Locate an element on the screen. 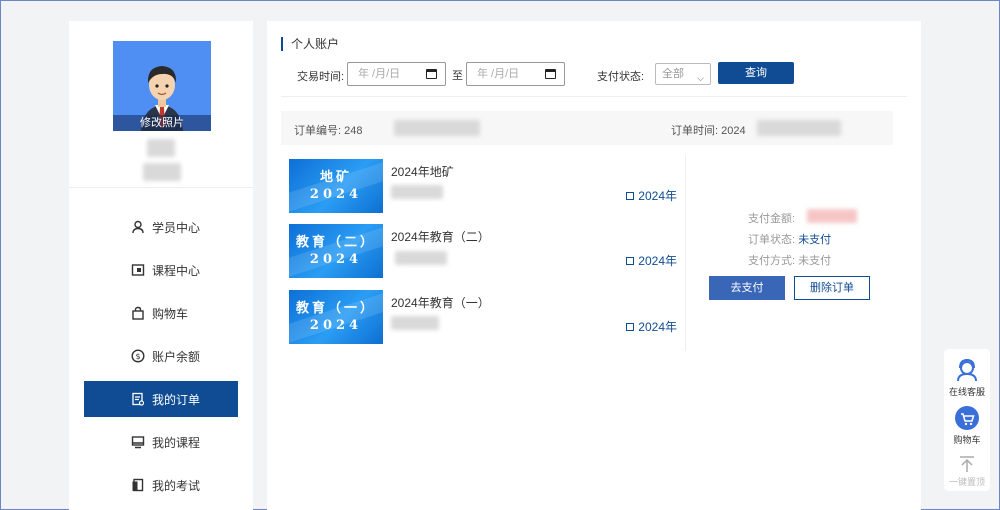  sidebar-item-label: 我的订单 is located at coordinates (176, 399).